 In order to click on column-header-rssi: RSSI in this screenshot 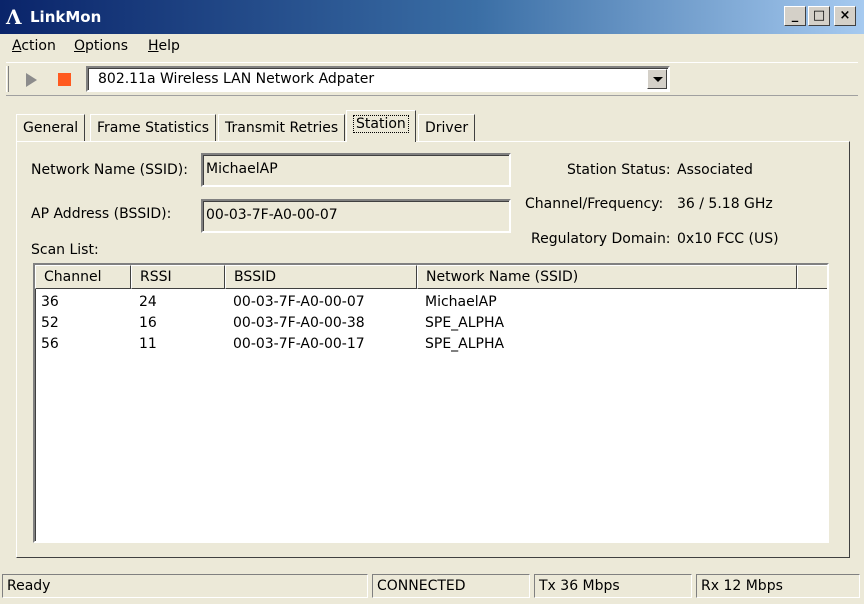, I will do `click(178, 277)`.